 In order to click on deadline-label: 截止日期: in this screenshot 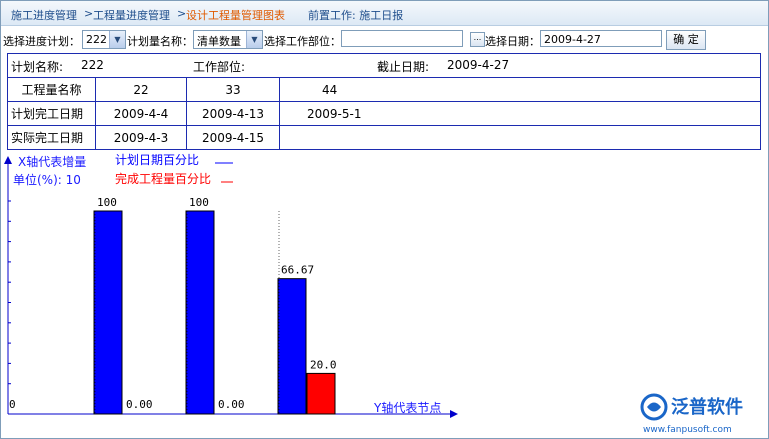, I will do `click(403, 67)`.